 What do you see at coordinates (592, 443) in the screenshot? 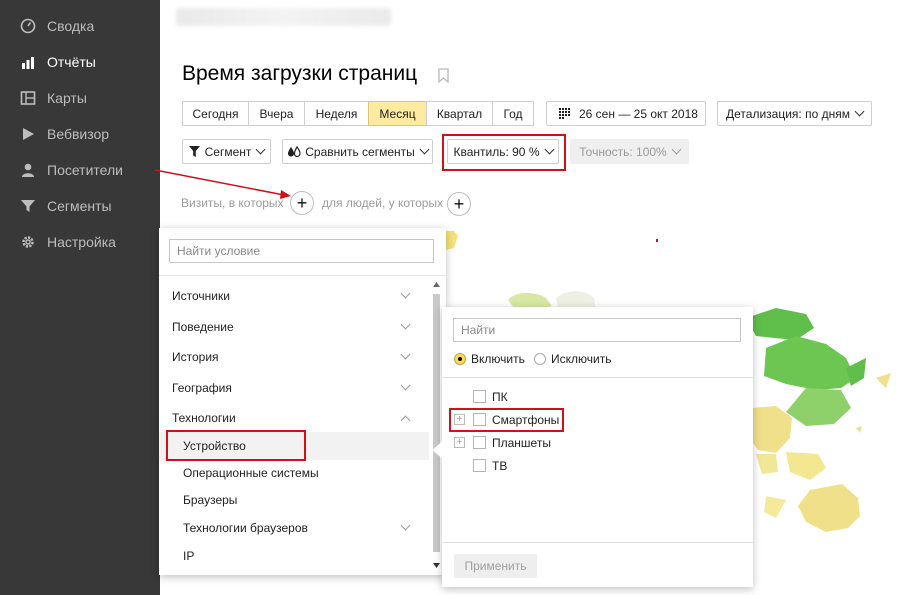
I see `device-option-tablets: + Планшеты` at bounding box center [592, 443].